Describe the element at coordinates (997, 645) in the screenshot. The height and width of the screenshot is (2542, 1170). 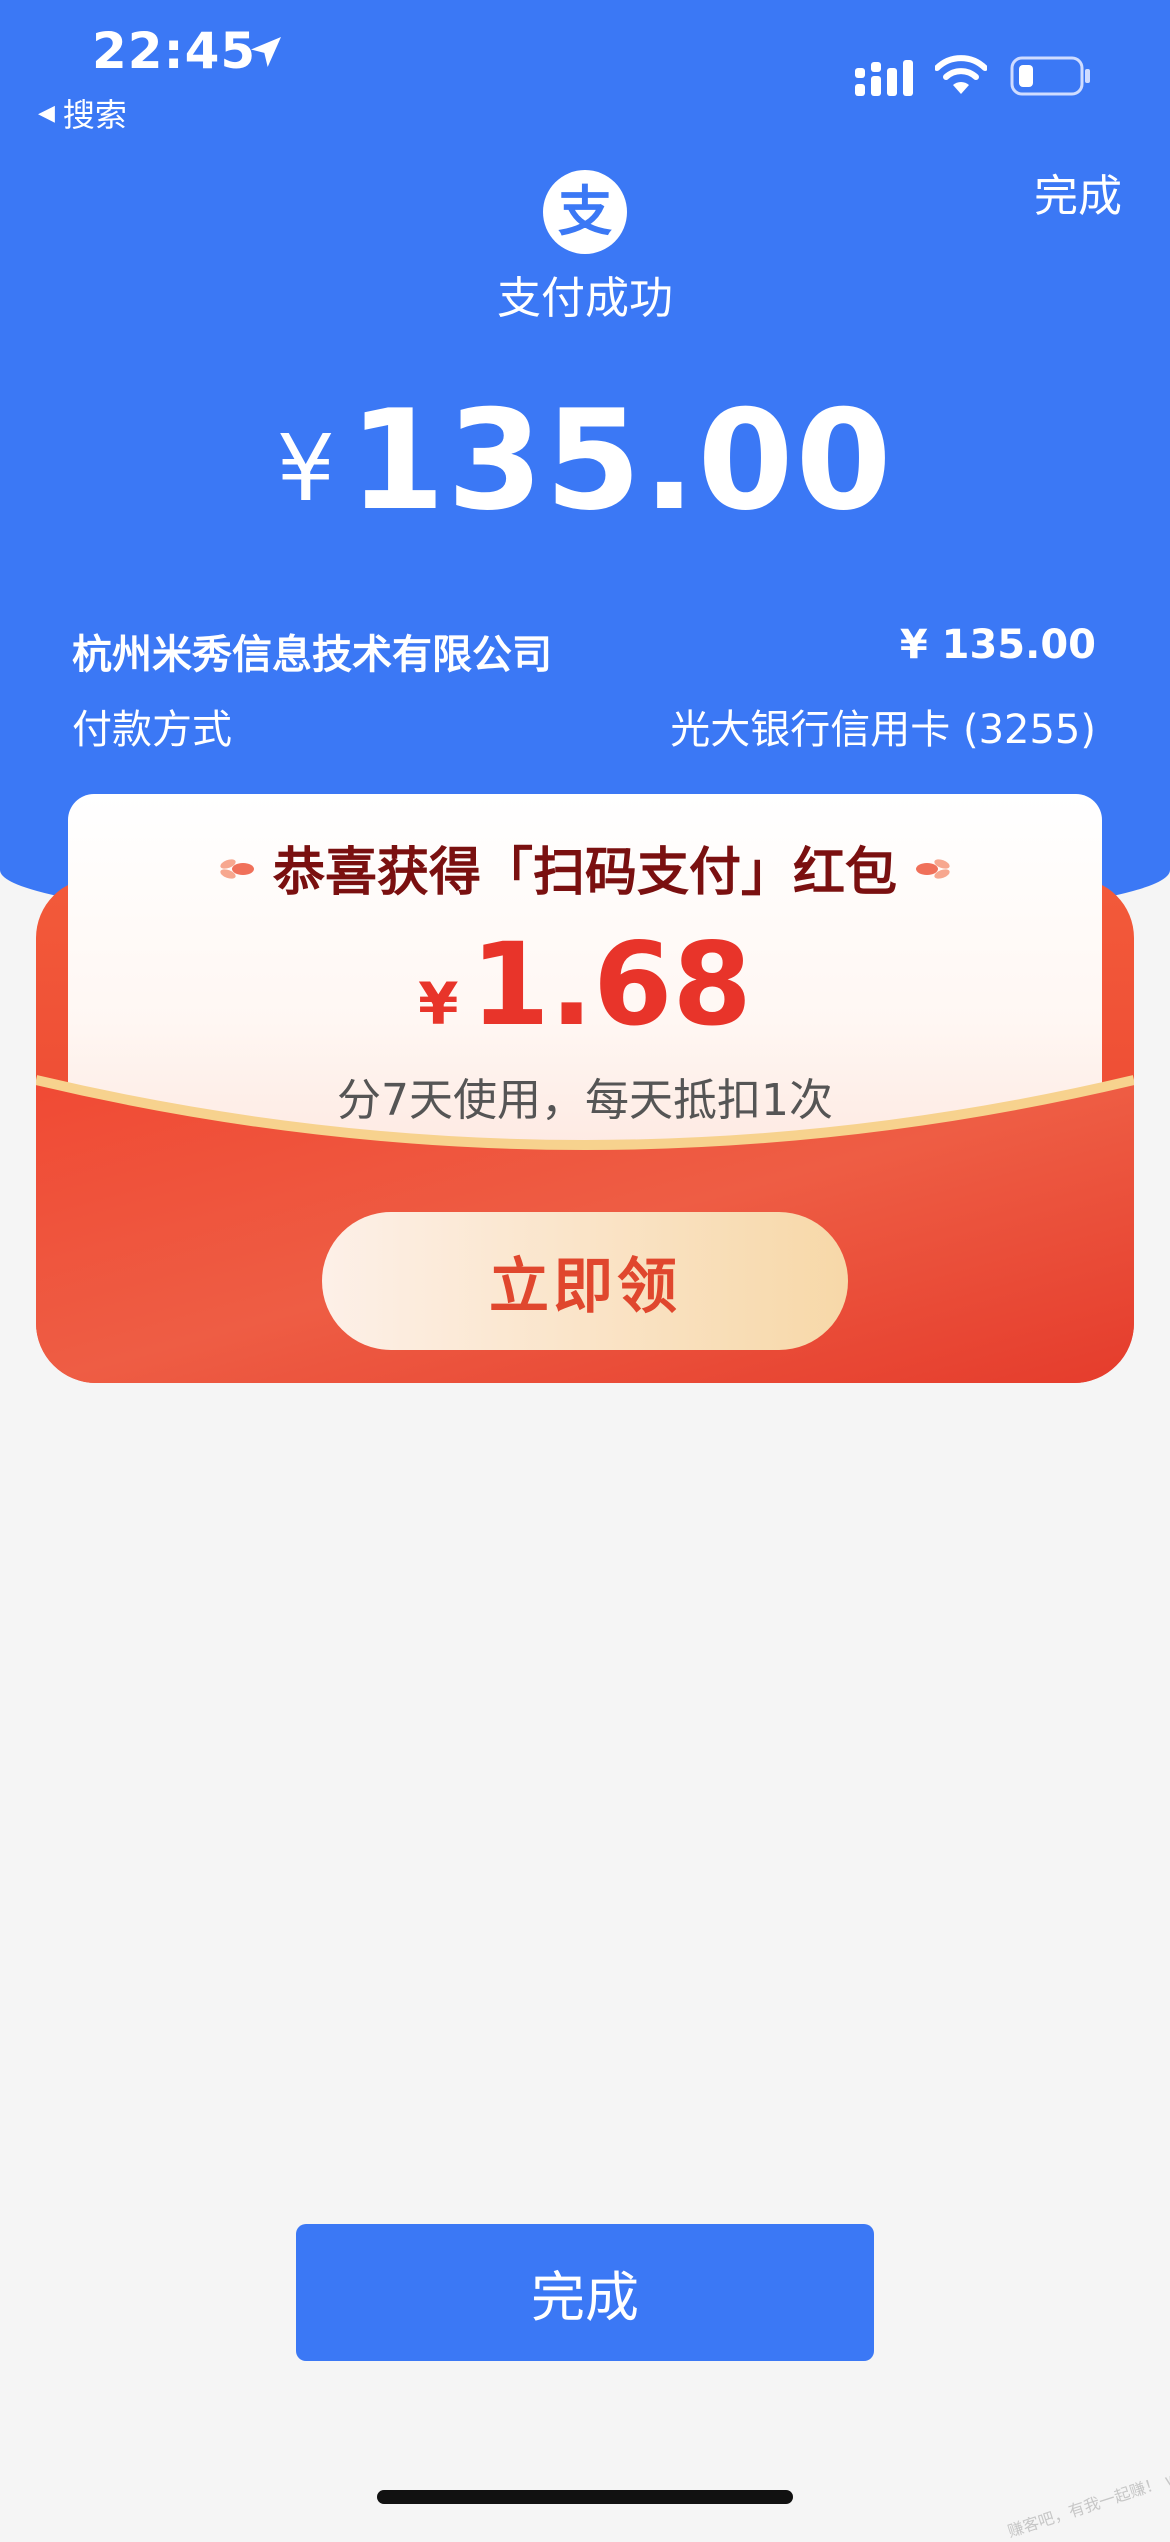
I see `merchant-amount: ¥ 135.00` at that location.